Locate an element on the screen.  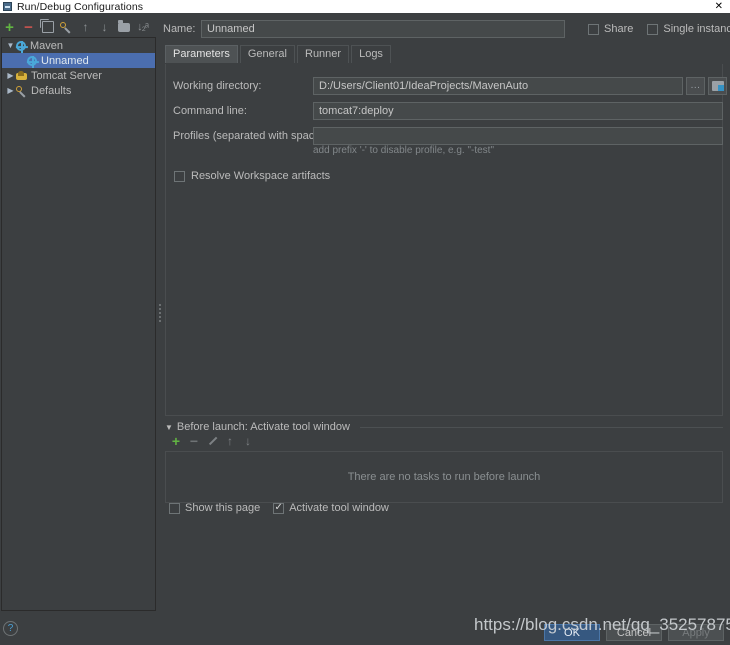
profiles-row: Profiles (separated with space): is located at coordinates (448, 136).